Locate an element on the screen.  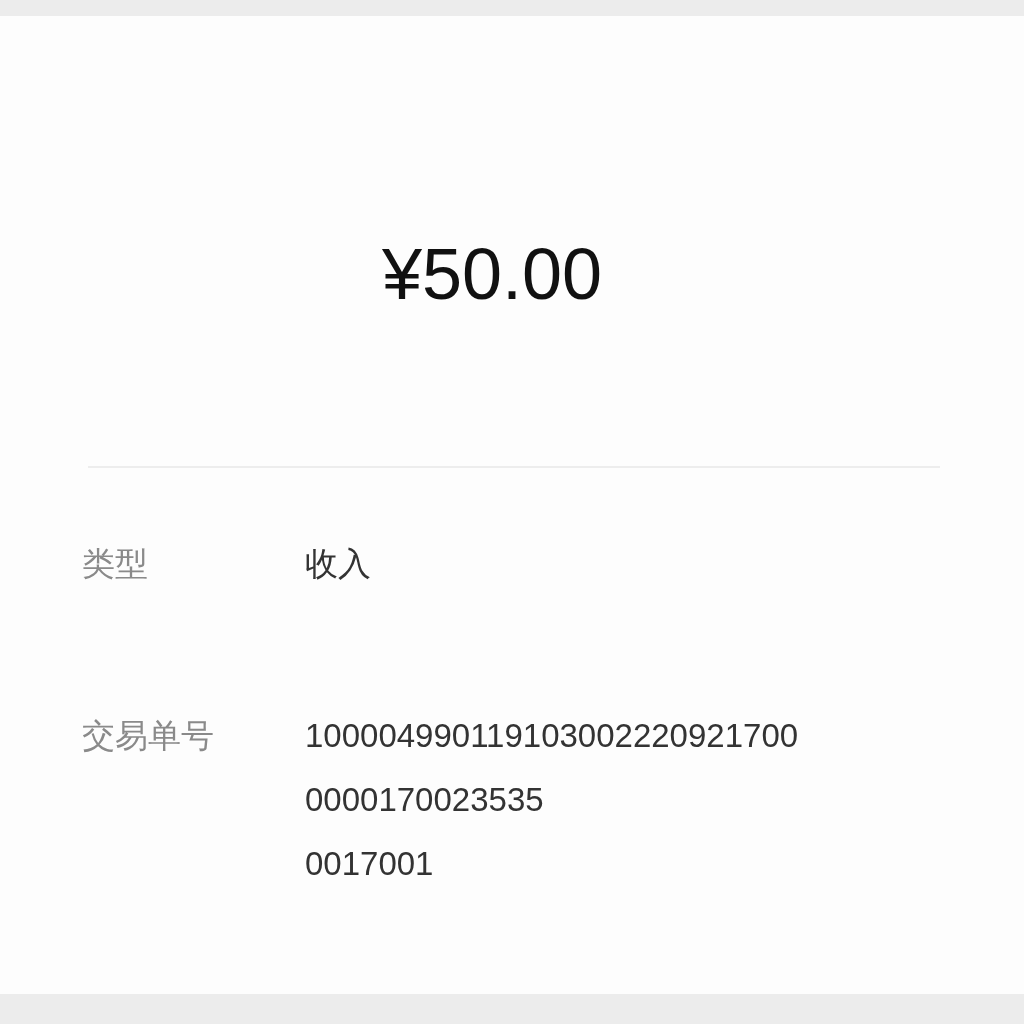
detail-value: 0017001 is located at coordinates (370, 864).